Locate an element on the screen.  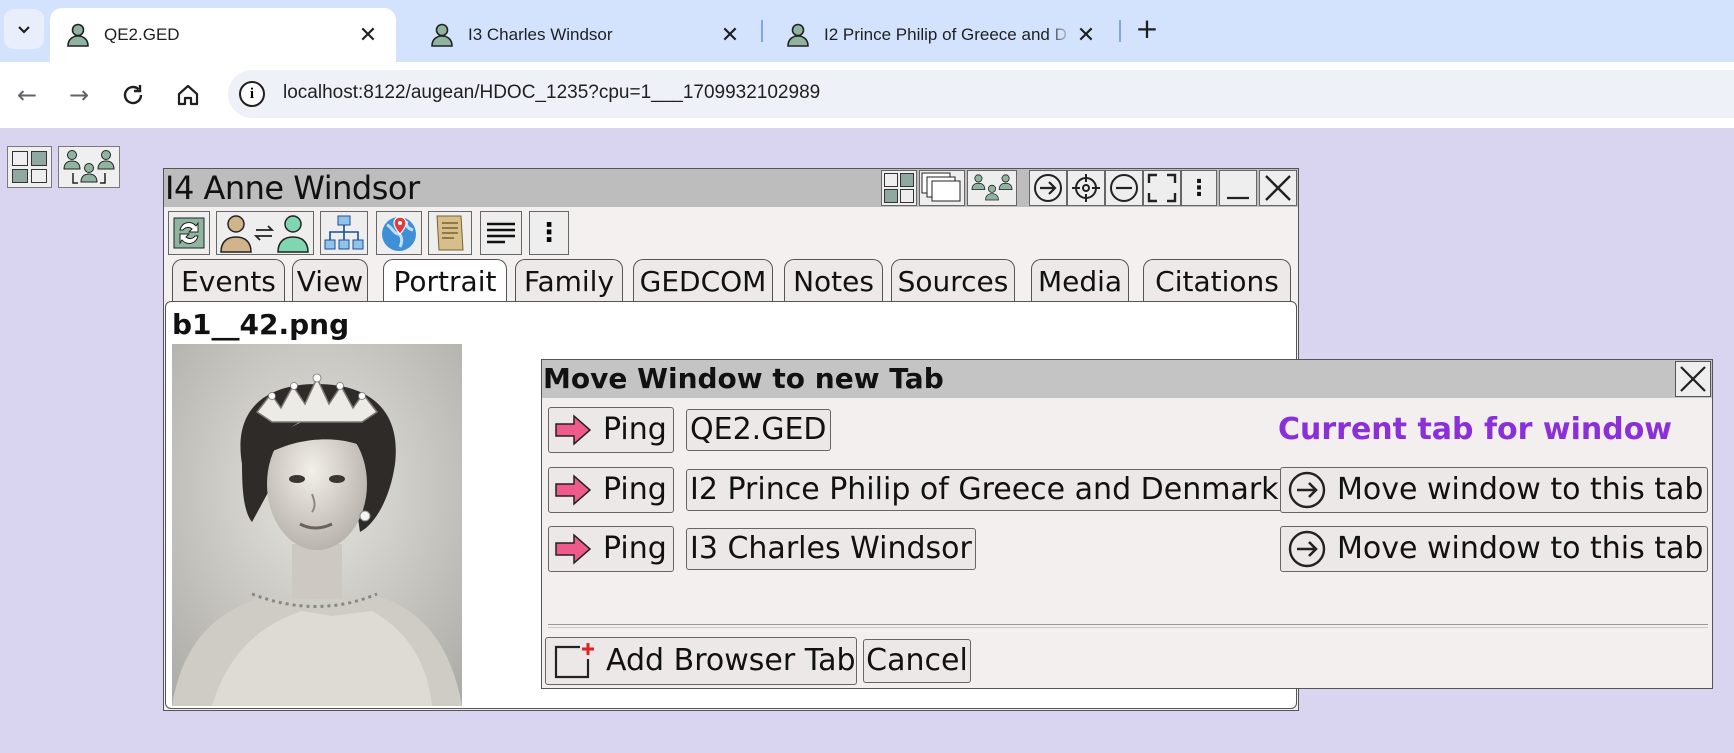
reload-icon is located at coordinates (133, 95).